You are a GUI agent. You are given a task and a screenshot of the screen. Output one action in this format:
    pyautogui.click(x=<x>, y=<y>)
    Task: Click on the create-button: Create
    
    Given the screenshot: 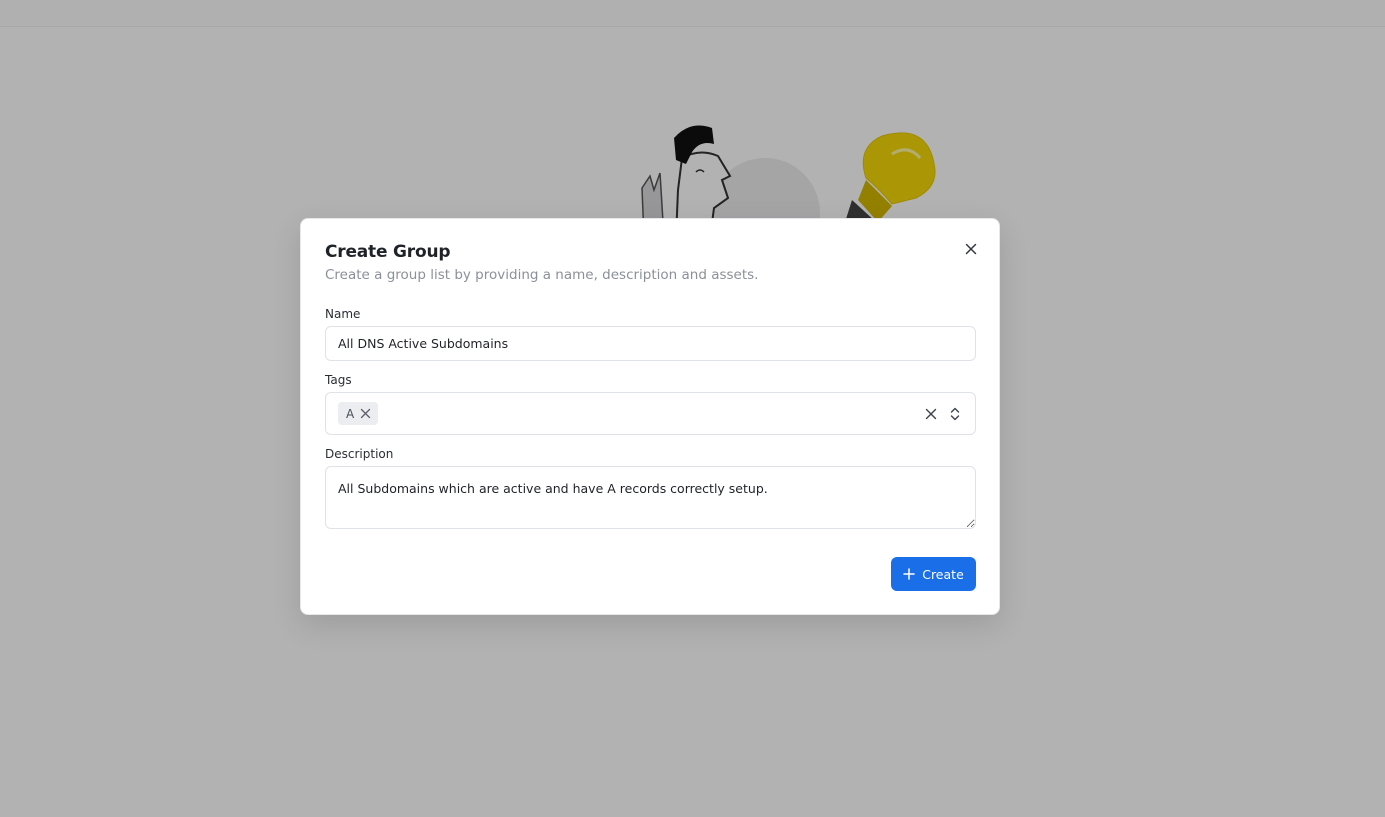 What is the action you would take?
    pyautogui.click(x=933, y=574)
    